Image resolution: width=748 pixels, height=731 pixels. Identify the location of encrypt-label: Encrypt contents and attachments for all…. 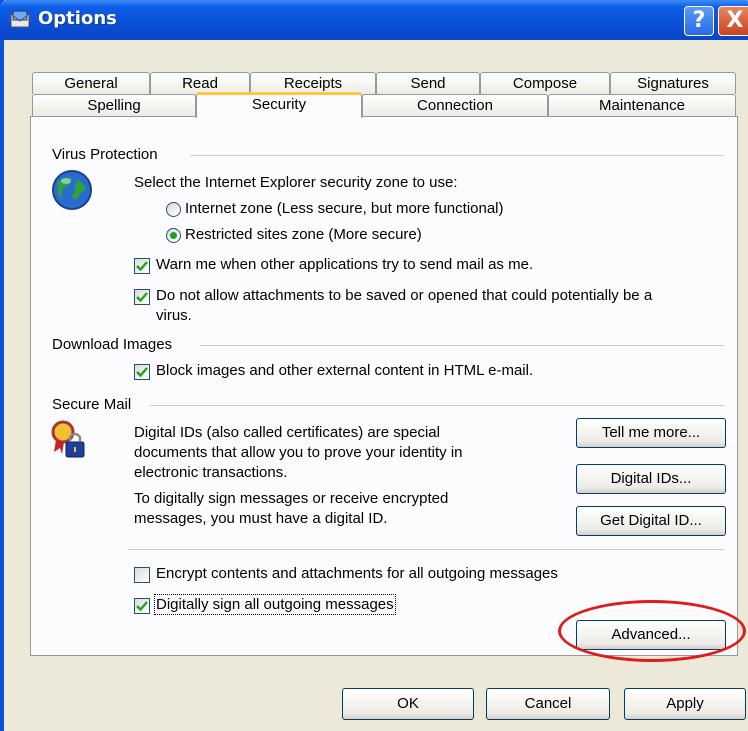
(357, 573).